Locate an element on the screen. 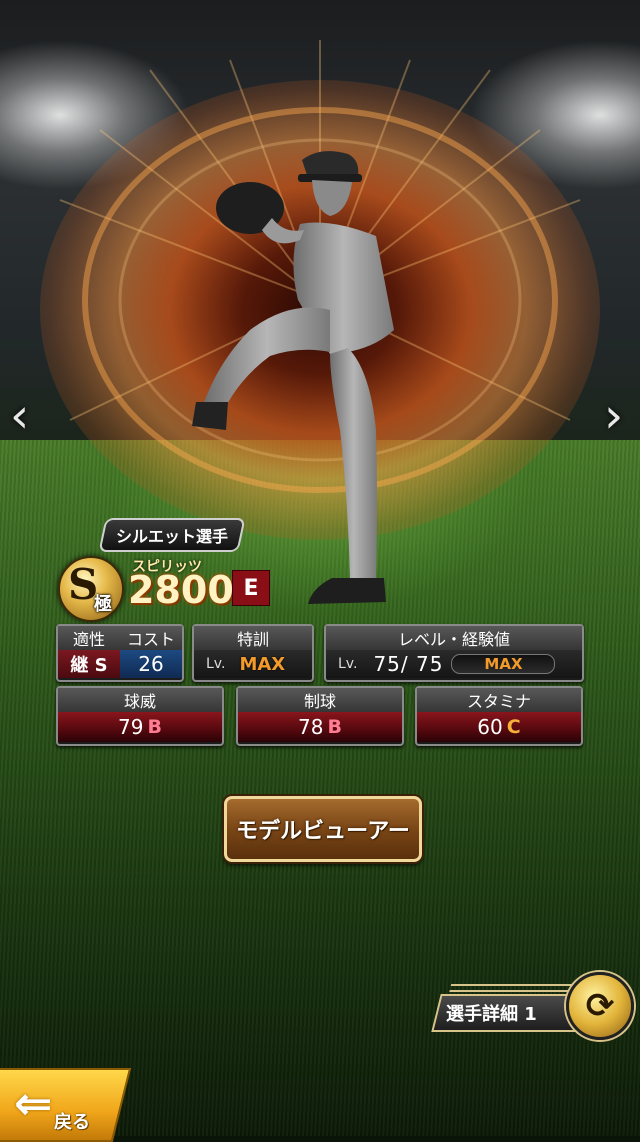 This screenshot has width=640, height=1142. level-lv-label: Lv. is located at coordinates (348, 664).